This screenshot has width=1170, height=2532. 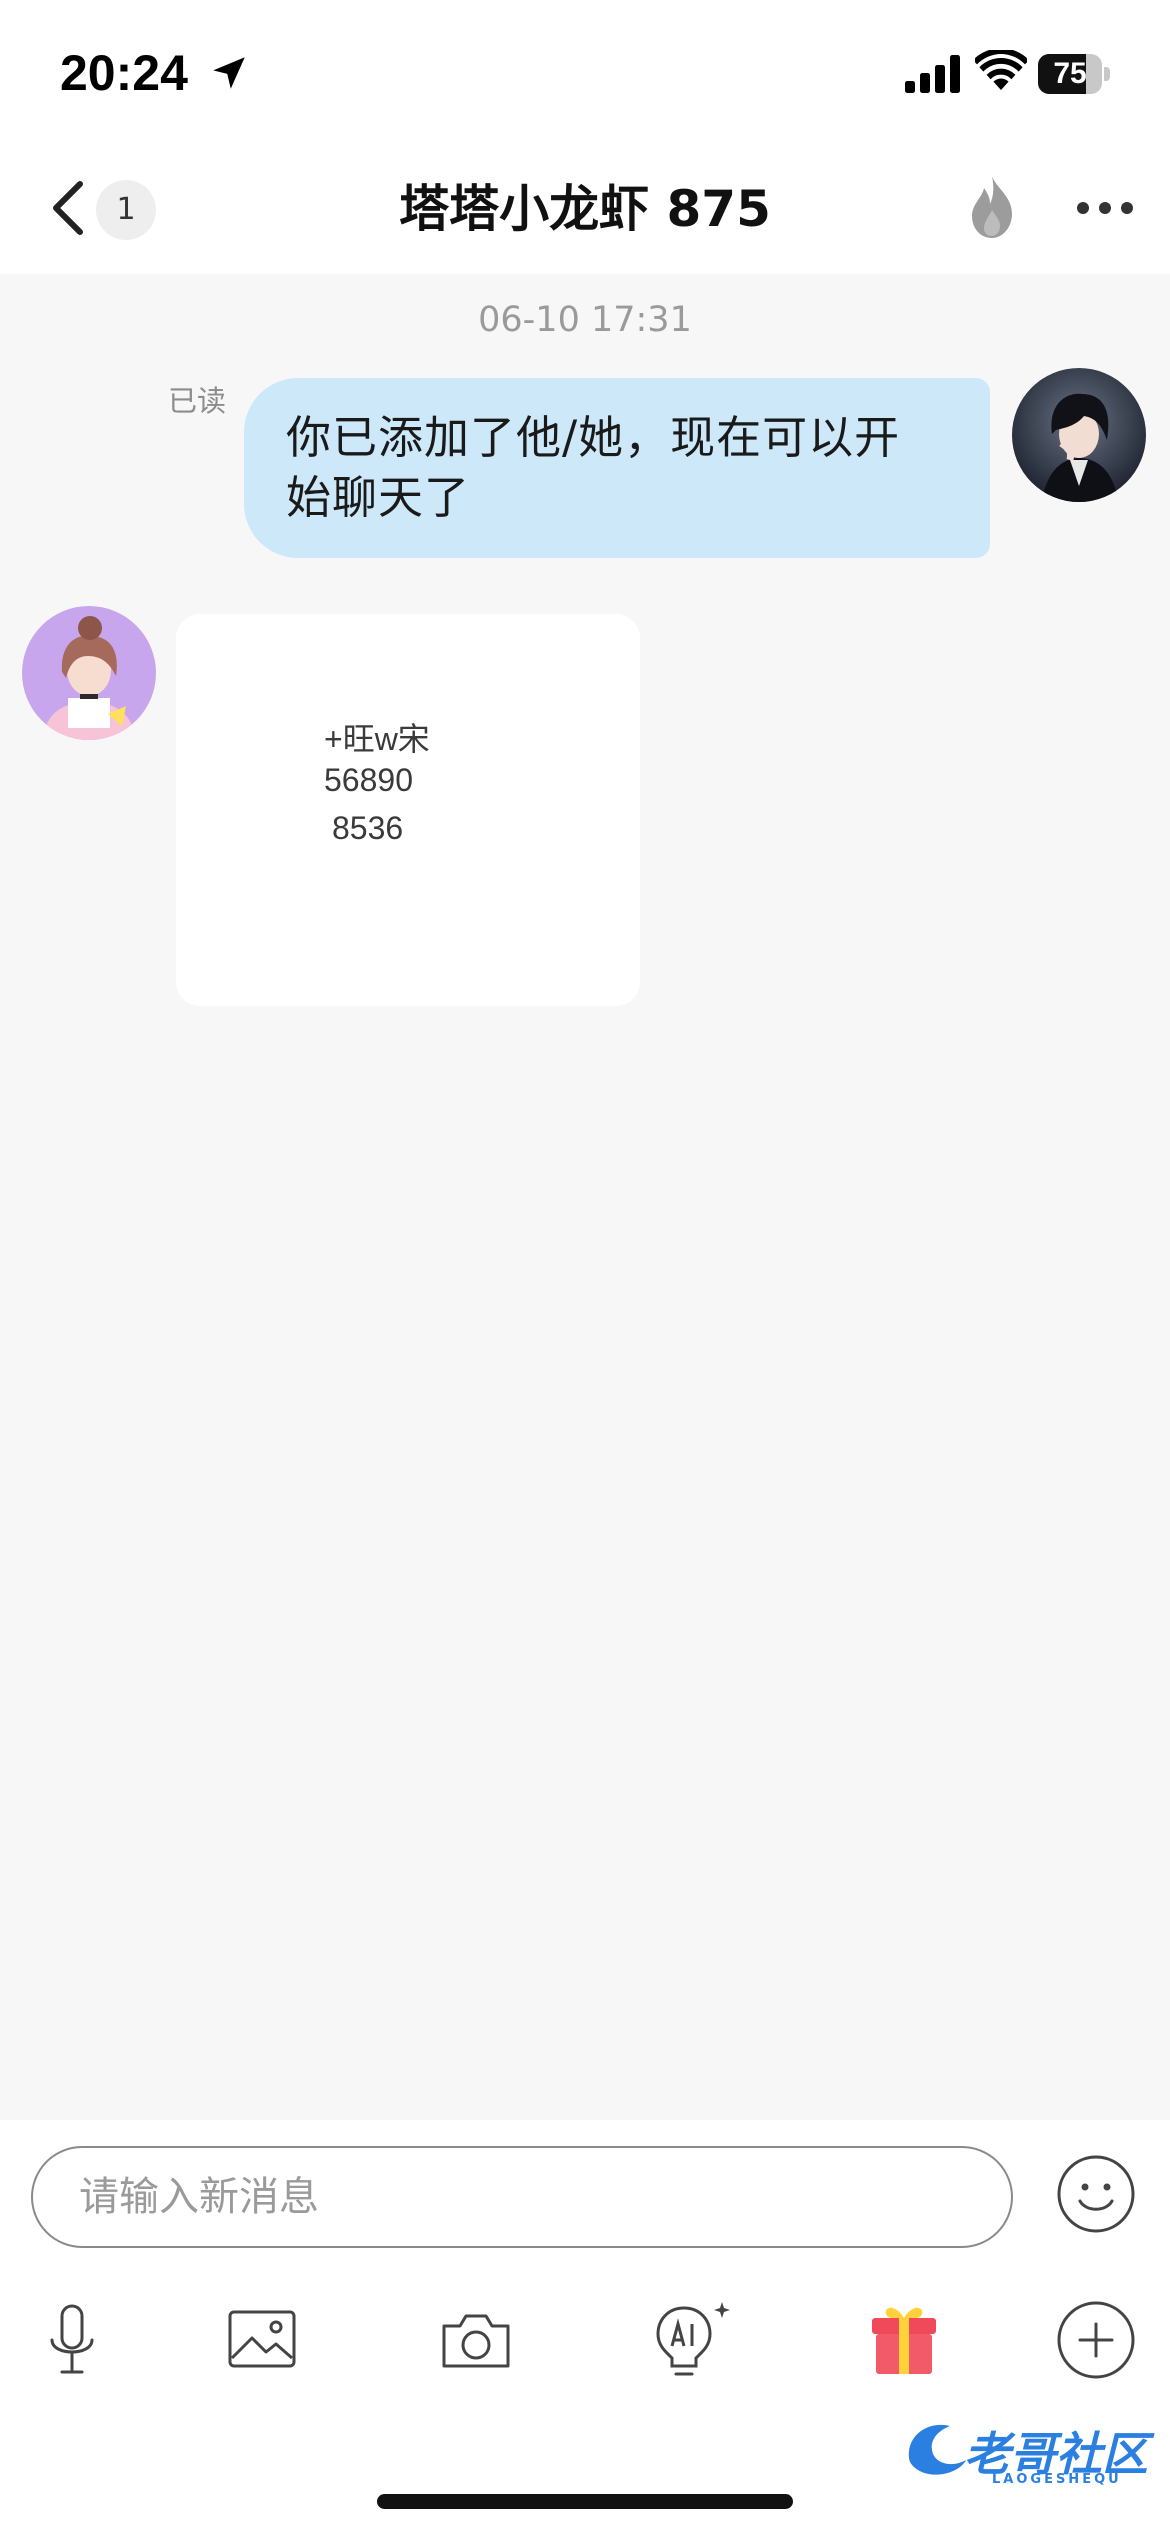 I want to click on chevron-left-icon, so click(x=68, y=208).